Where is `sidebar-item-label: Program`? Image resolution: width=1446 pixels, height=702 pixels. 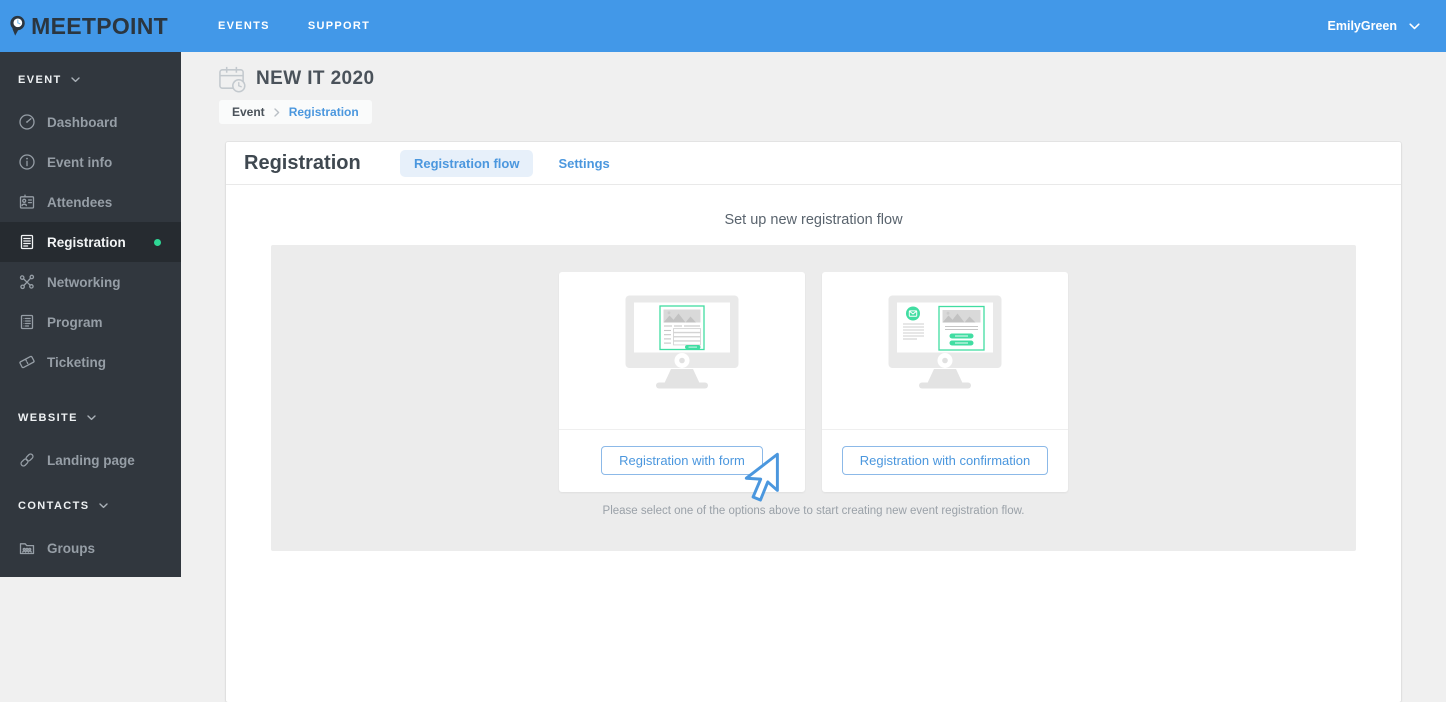
sidebar-item-label: Program is located at coordinates (75, 322).